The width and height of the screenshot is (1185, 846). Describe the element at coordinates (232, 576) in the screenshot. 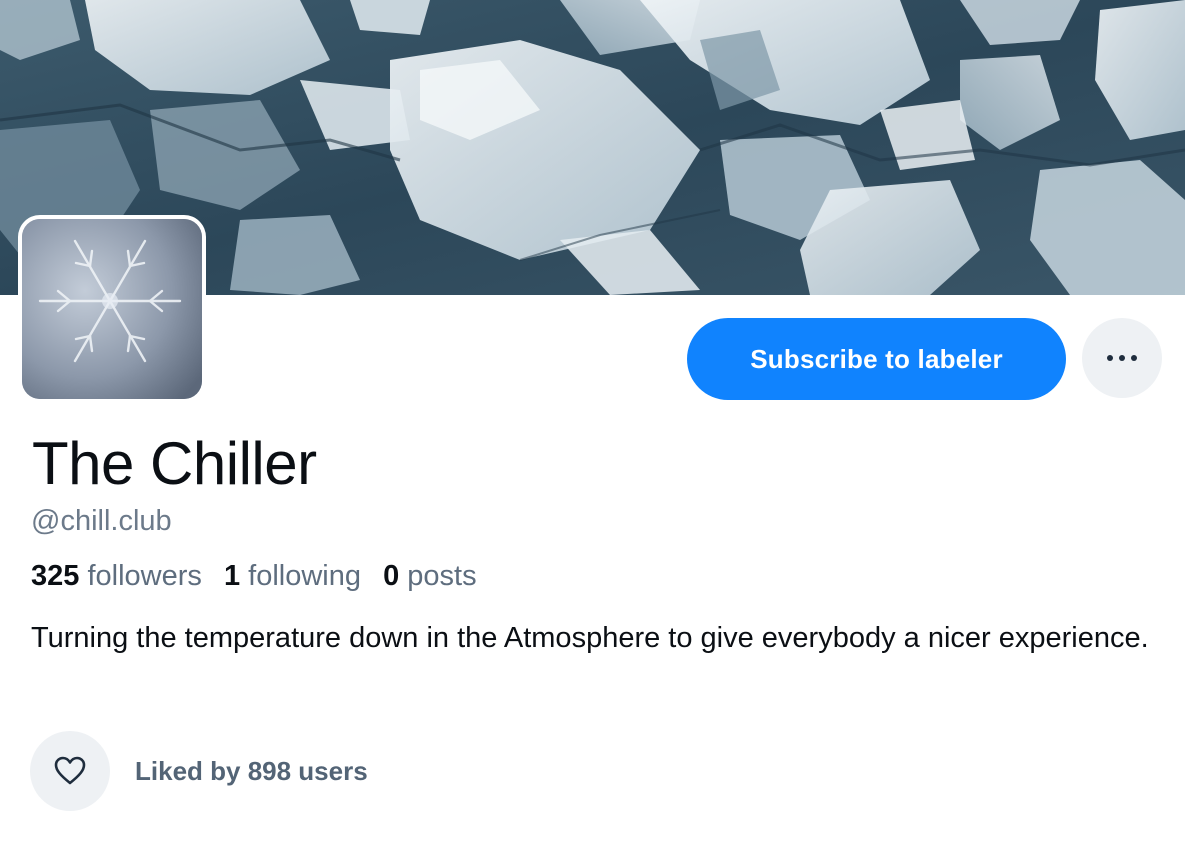

I see `following-count: 1` at that location.